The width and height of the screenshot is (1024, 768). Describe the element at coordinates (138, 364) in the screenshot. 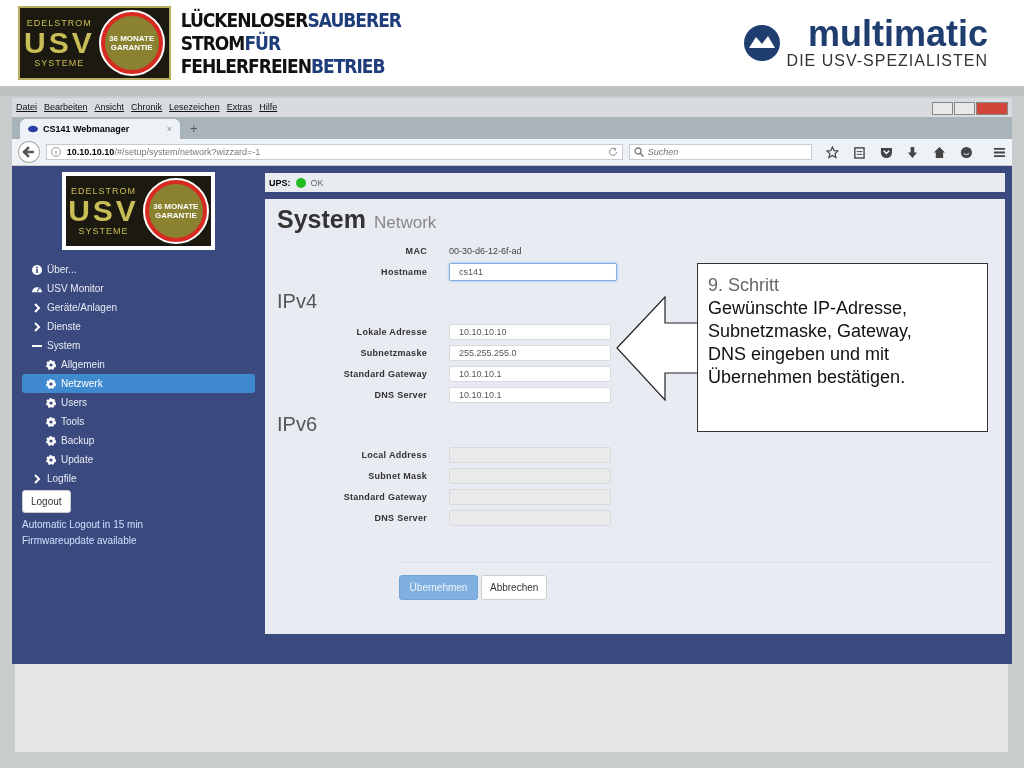

I see `sidebar-item: Allgemein` at that location.